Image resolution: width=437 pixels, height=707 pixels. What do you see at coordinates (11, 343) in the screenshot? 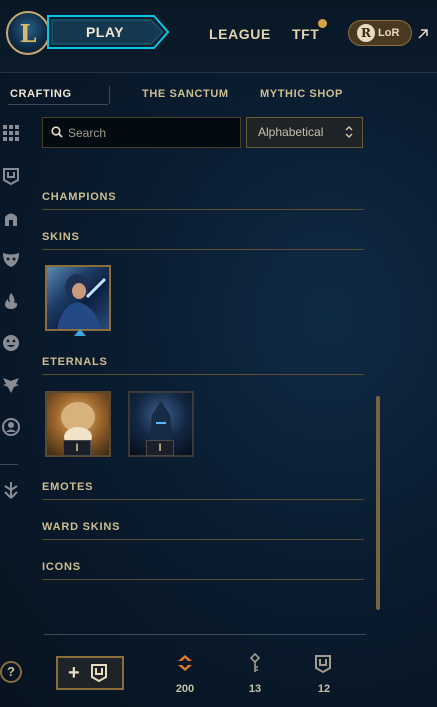
I see `sidebar-emote-icon` at bounding box center [11, 343].